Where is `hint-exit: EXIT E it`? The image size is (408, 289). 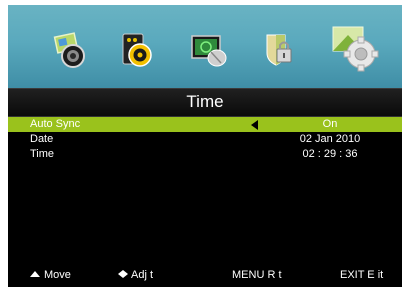
hint-exit: EXIT E it is located at coordinates (362, 275).